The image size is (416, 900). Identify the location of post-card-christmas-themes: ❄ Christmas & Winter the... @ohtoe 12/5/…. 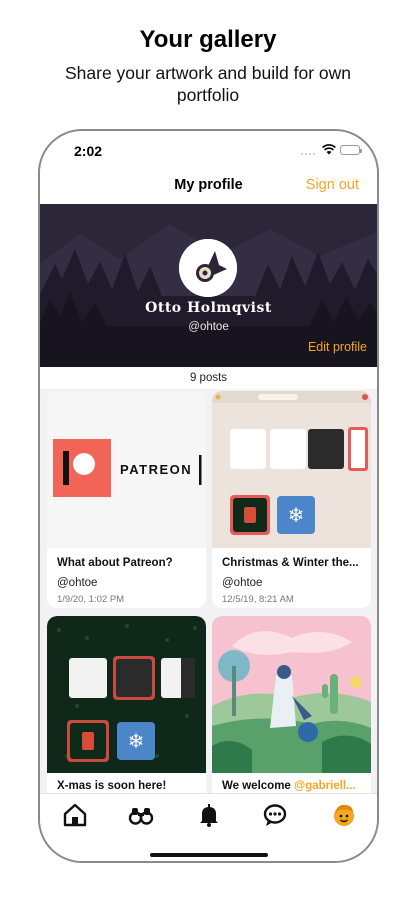
(291, 499).